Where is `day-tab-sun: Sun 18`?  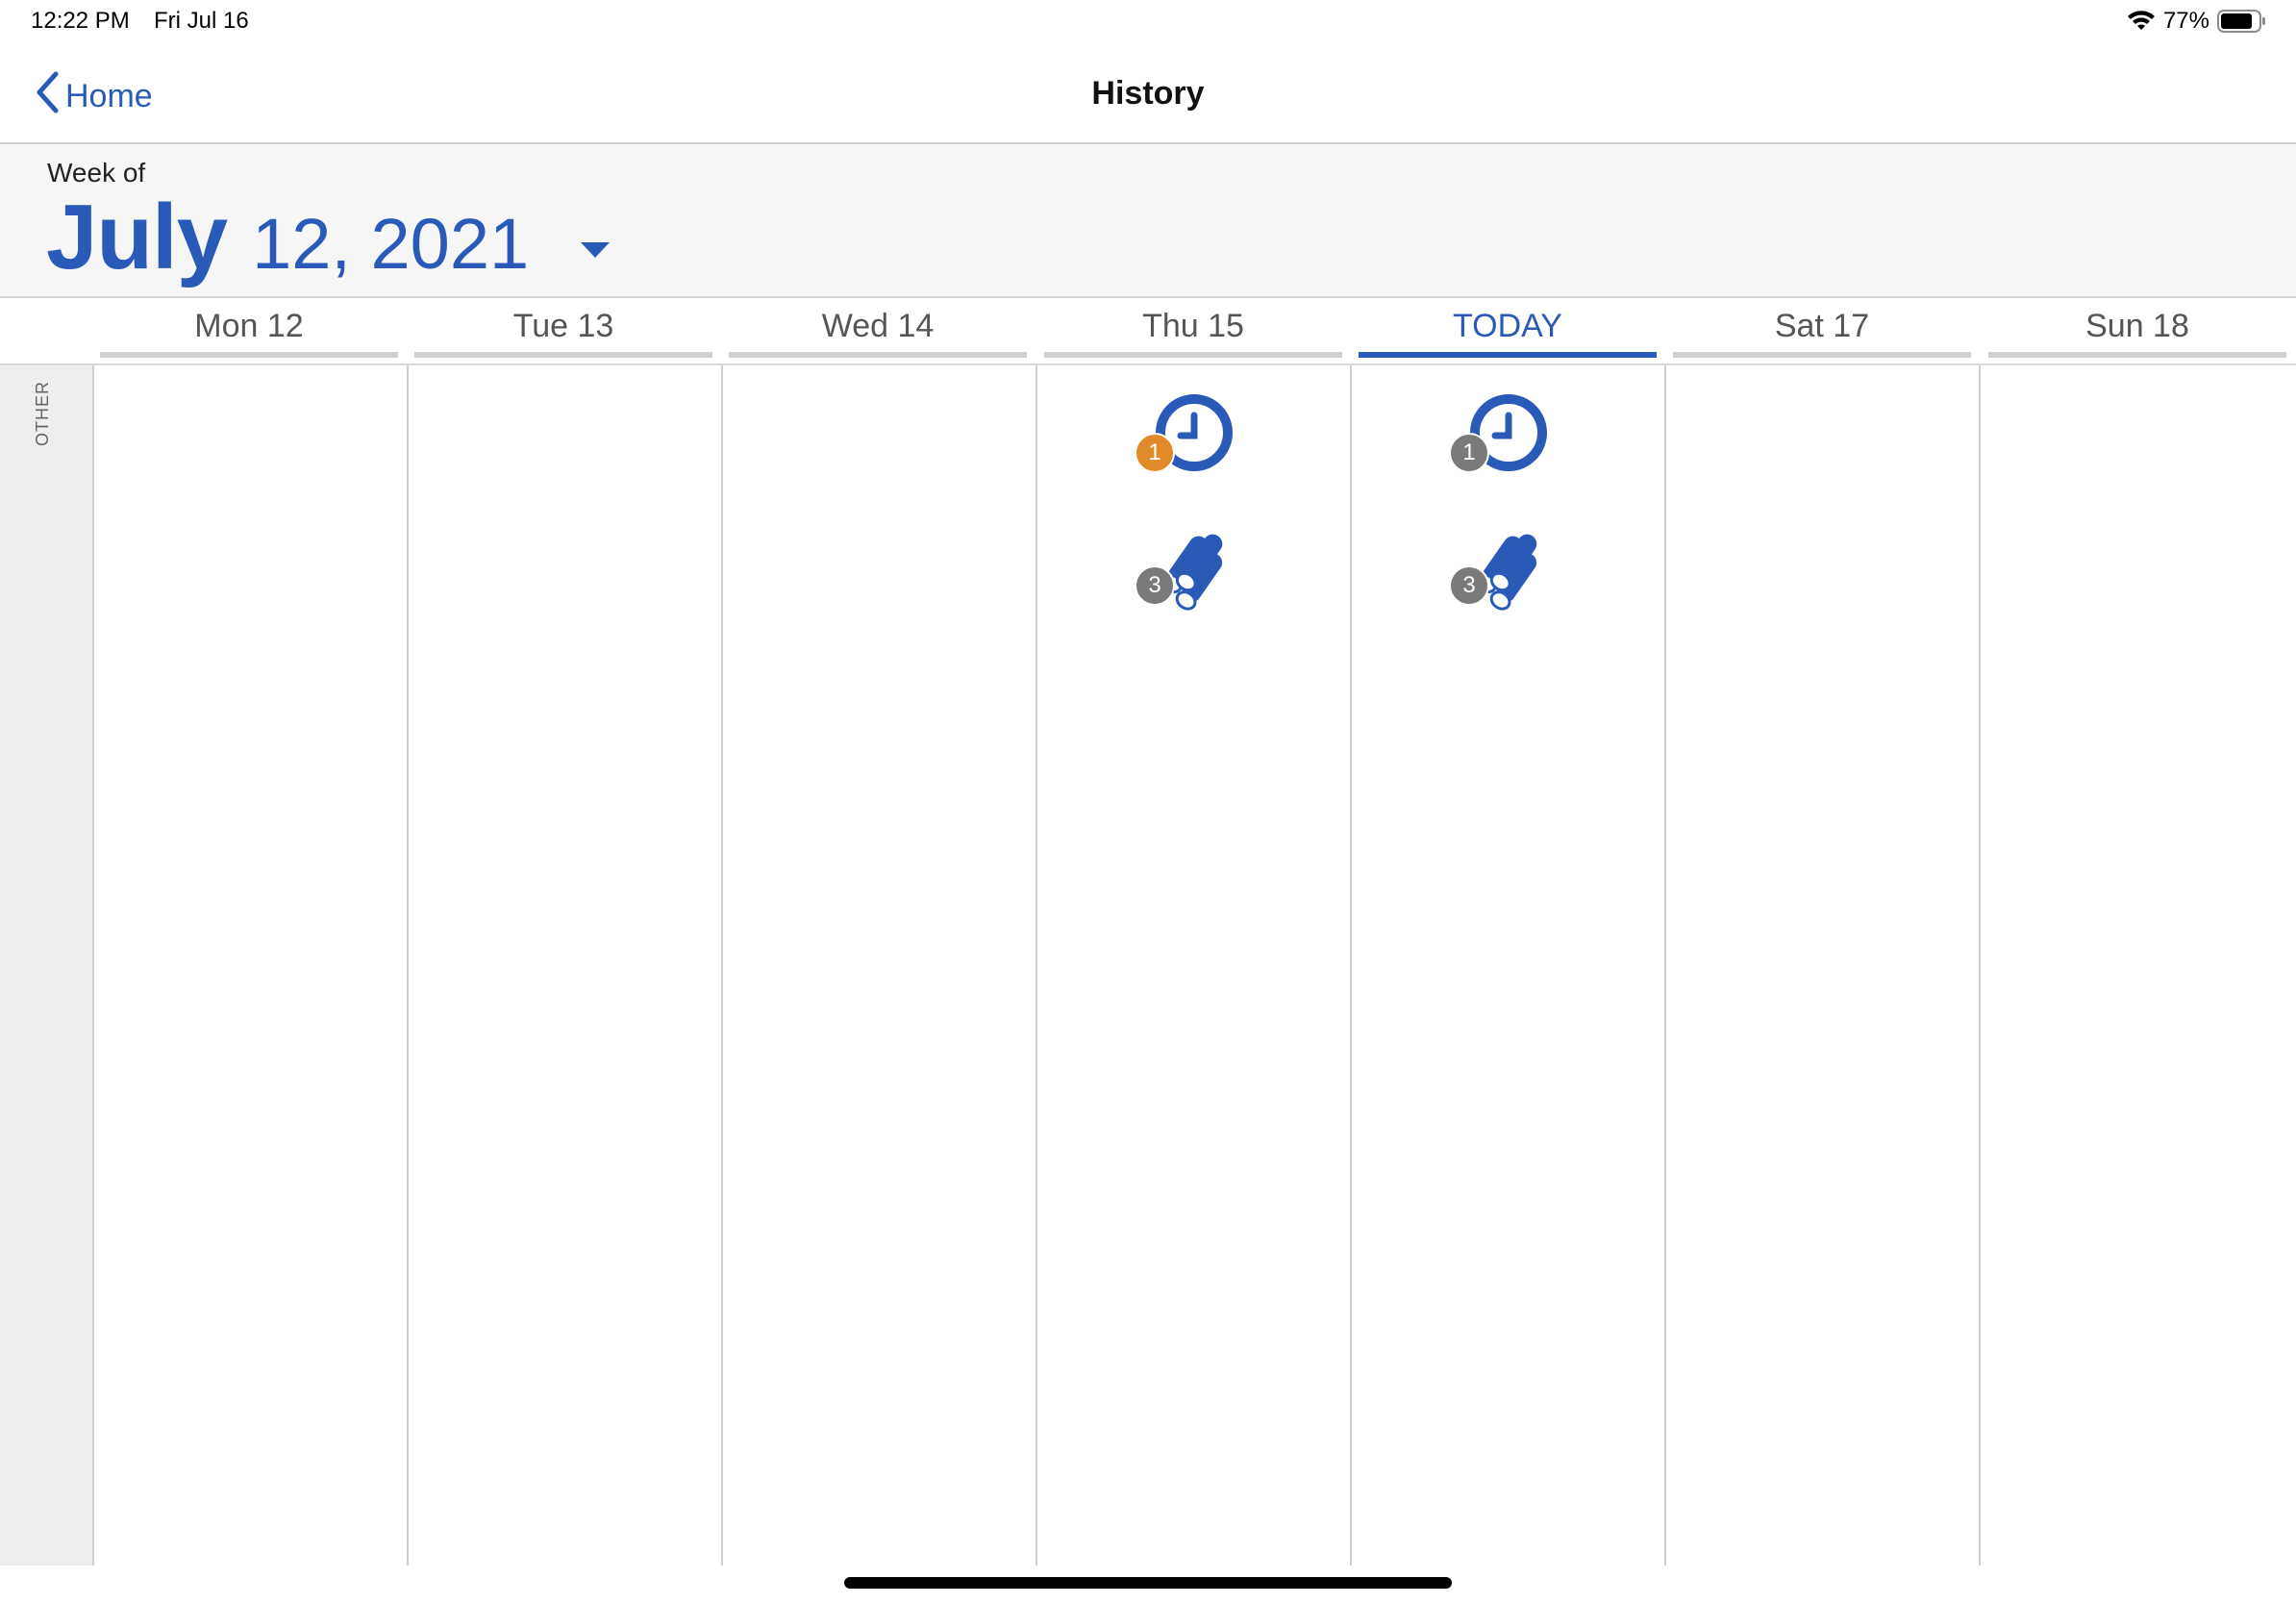
day-tab-sun: Sun 18 is located at coordinates (2137, 328).